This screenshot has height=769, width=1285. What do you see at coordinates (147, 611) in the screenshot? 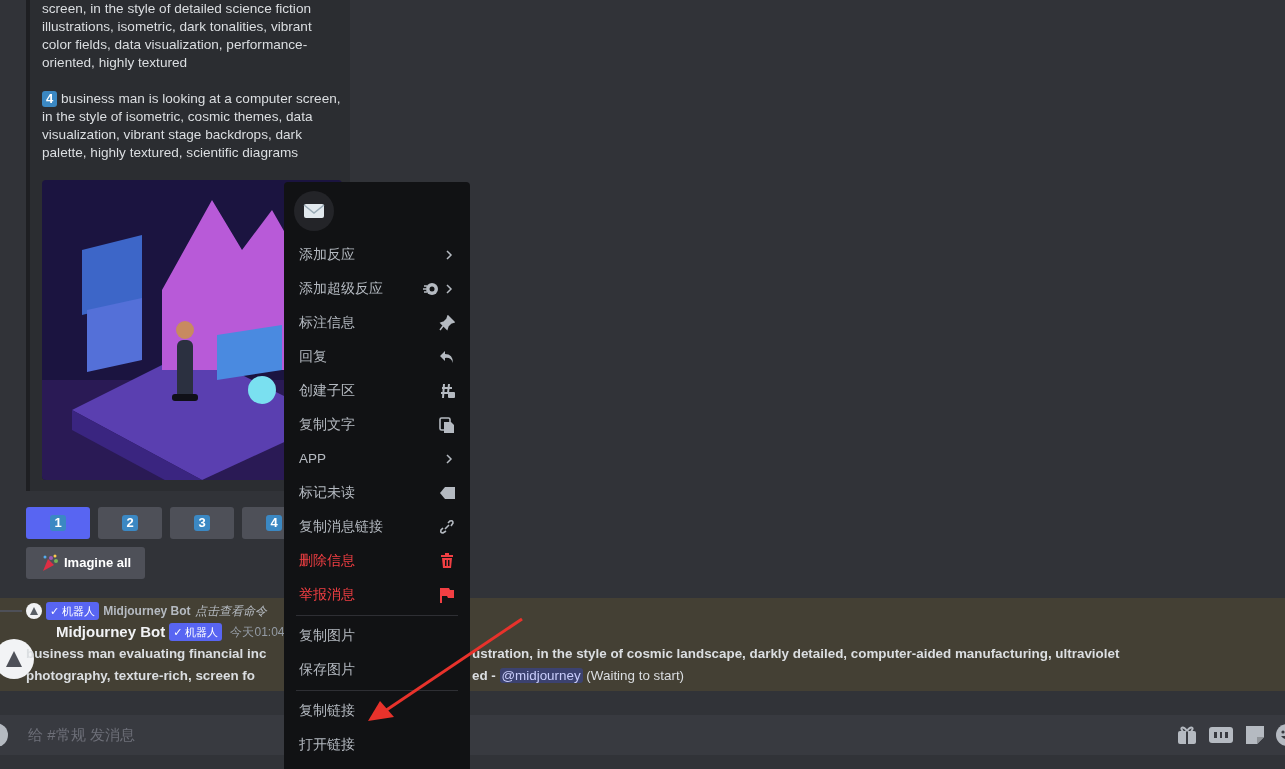
I see `reply-author: Midjourney Bot` at bounding box center [147, 611].